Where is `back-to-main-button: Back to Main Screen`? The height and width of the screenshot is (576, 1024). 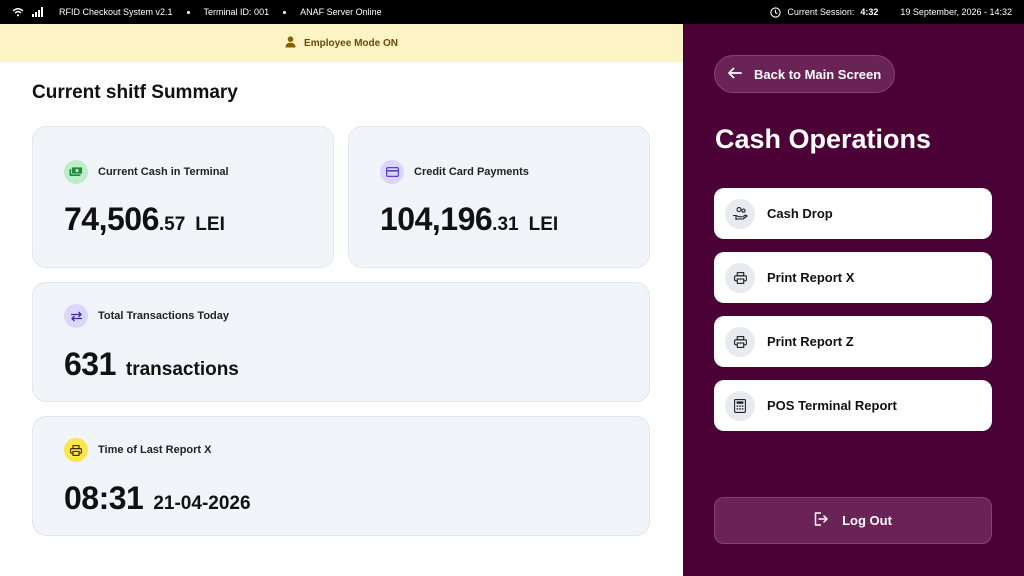
back-to-main-button: Back to Main Screen is located at coordinates (804, 74).